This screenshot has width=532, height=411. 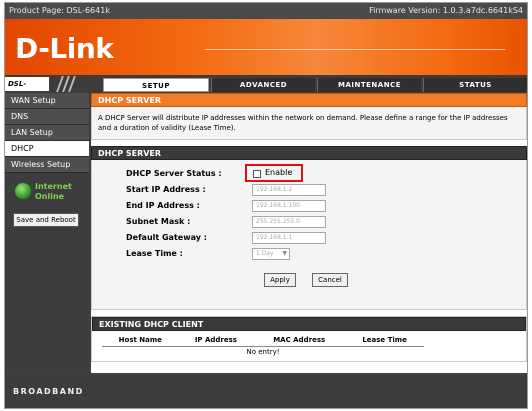 I want to click on dhcp-status-label: DHCP Server Status :, so click(x=174, y=173).